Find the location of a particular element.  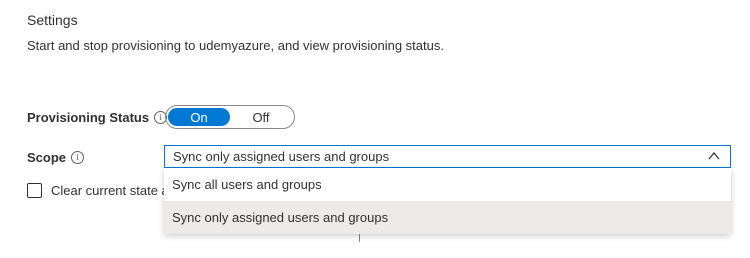

scope-option-all: Sync all users and groups is located at coordinates (447, 184).